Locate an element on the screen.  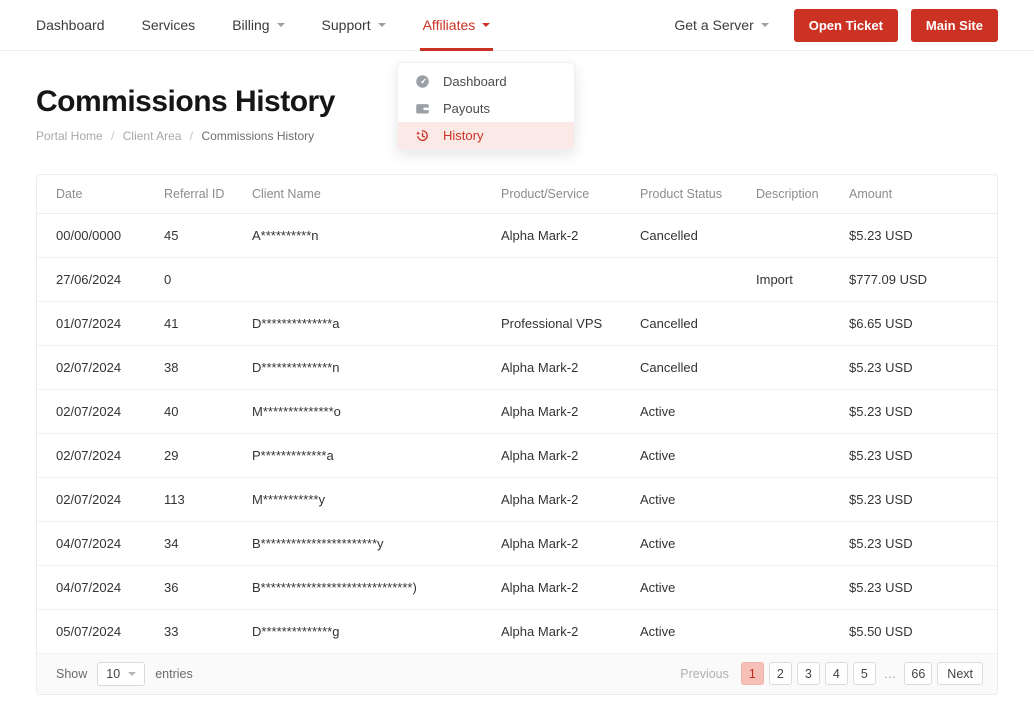
get-a-server-dropdown: Get a Server is located at coordinates (721, 25).